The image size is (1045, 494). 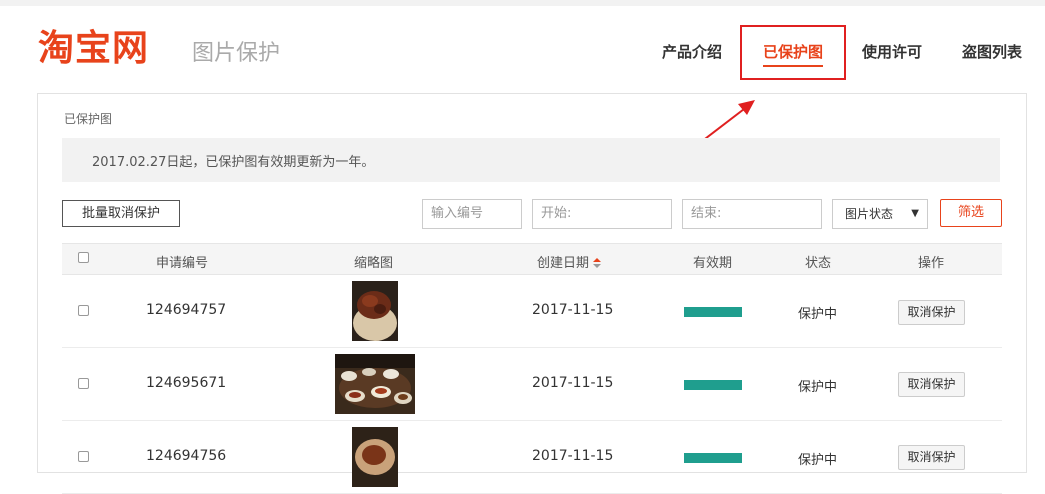 I want to click on table-row: 124695671 2017-11-15 保护中 取消保护, so click(x=532, y=384).